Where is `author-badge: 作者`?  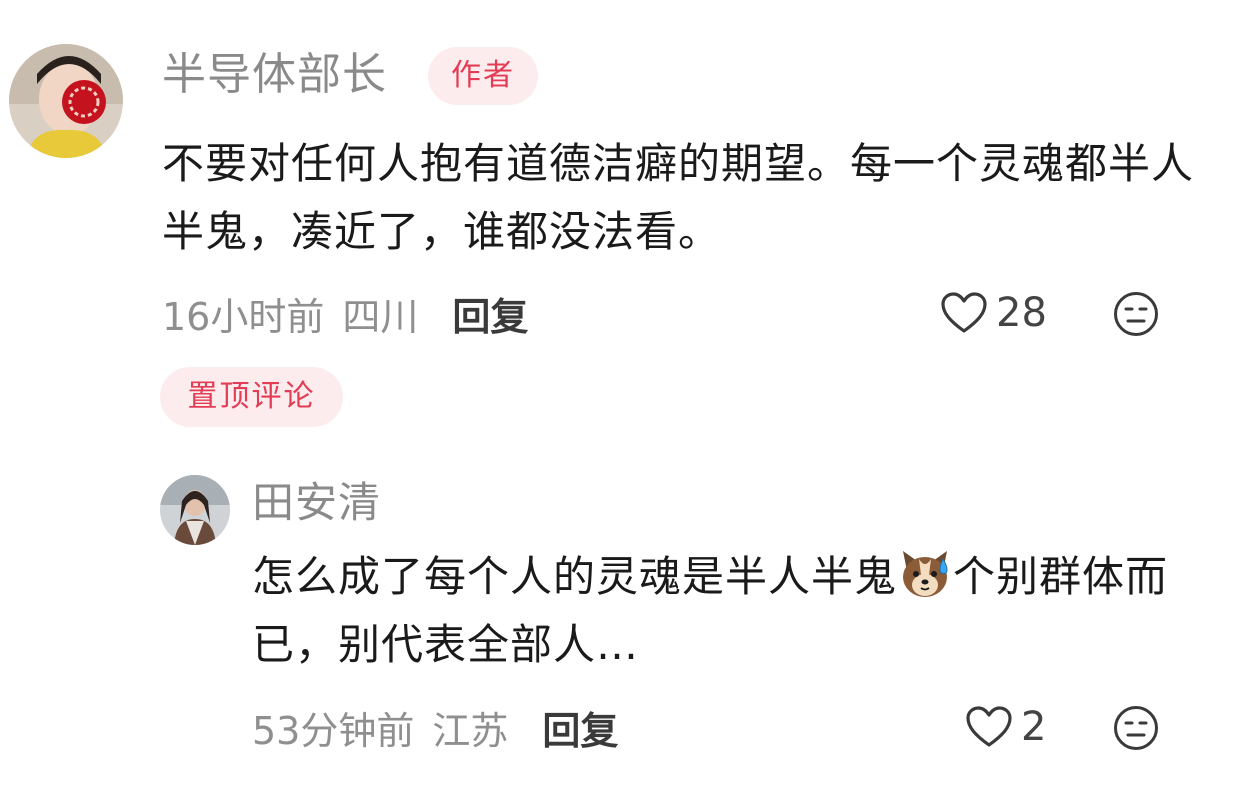 author-badge: 作者 is located at coordinates (483, 76).